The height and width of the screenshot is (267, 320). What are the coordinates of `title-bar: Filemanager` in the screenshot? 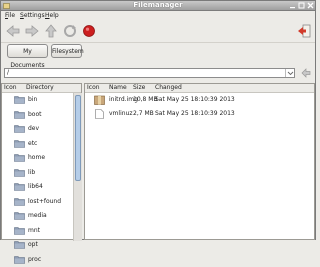 It's located at (158, 6).